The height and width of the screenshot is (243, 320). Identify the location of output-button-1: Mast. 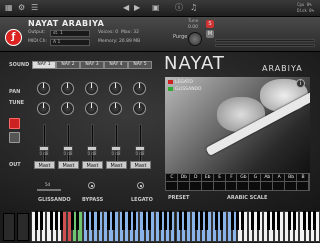
(44, 165).